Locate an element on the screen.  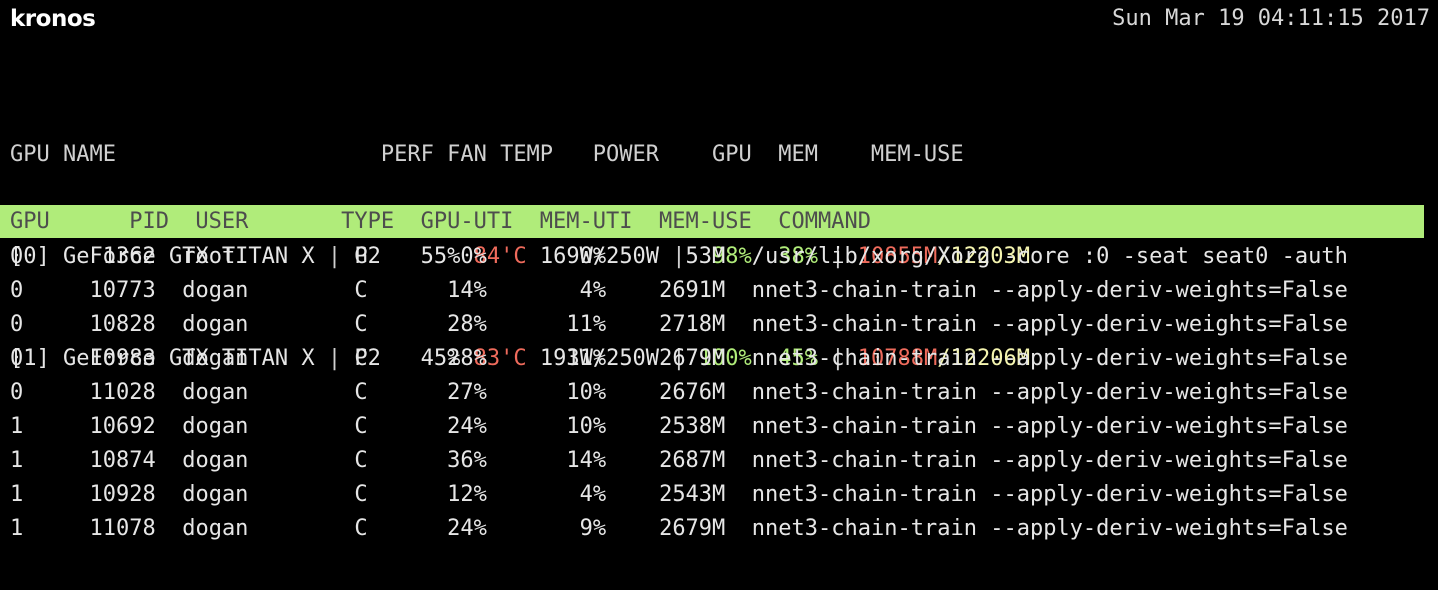
hostname-label: kronos is located at coordinates (53, 19).